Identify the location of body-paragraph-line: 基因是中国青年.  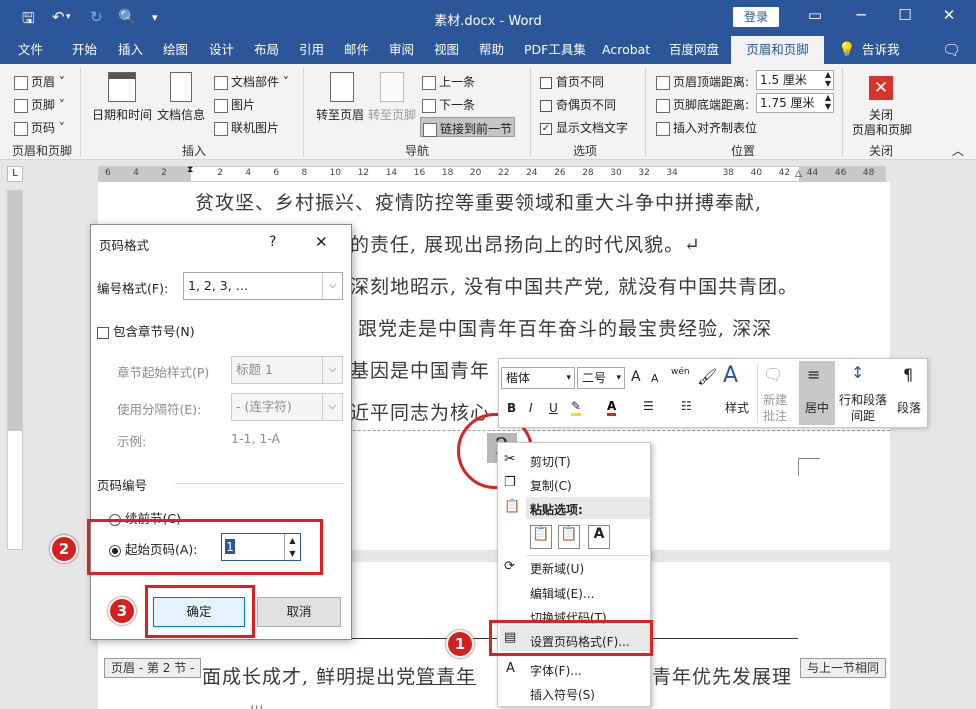
(420, 369).